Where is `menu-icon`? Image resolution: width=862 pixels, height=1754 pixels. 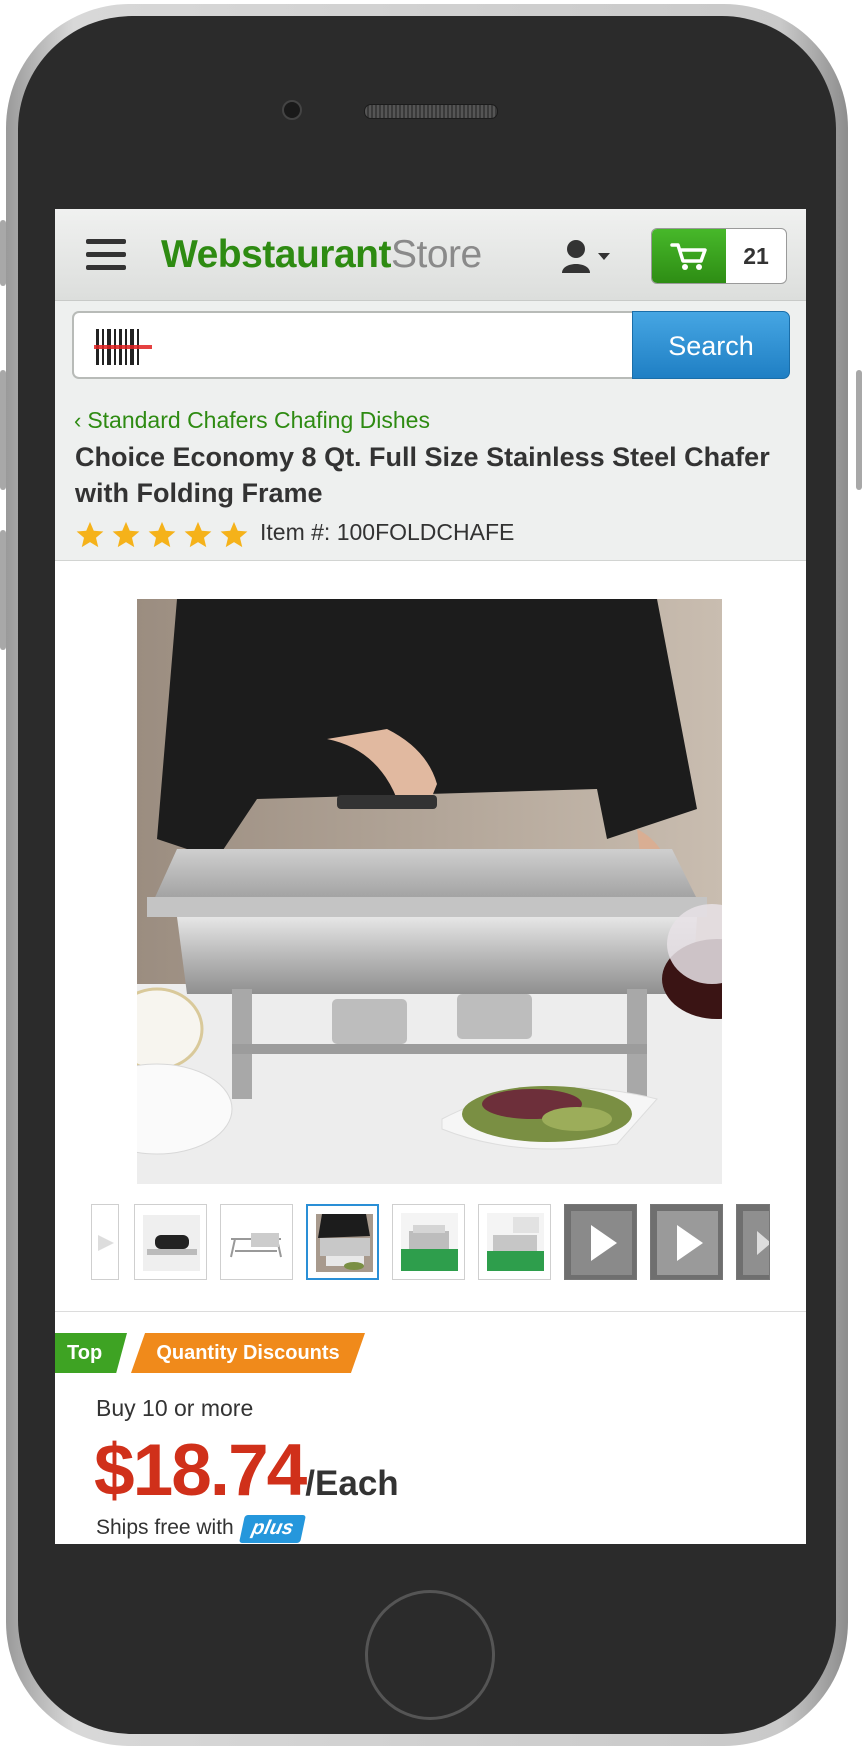 menu-icon is located at coordinates (106, 255).